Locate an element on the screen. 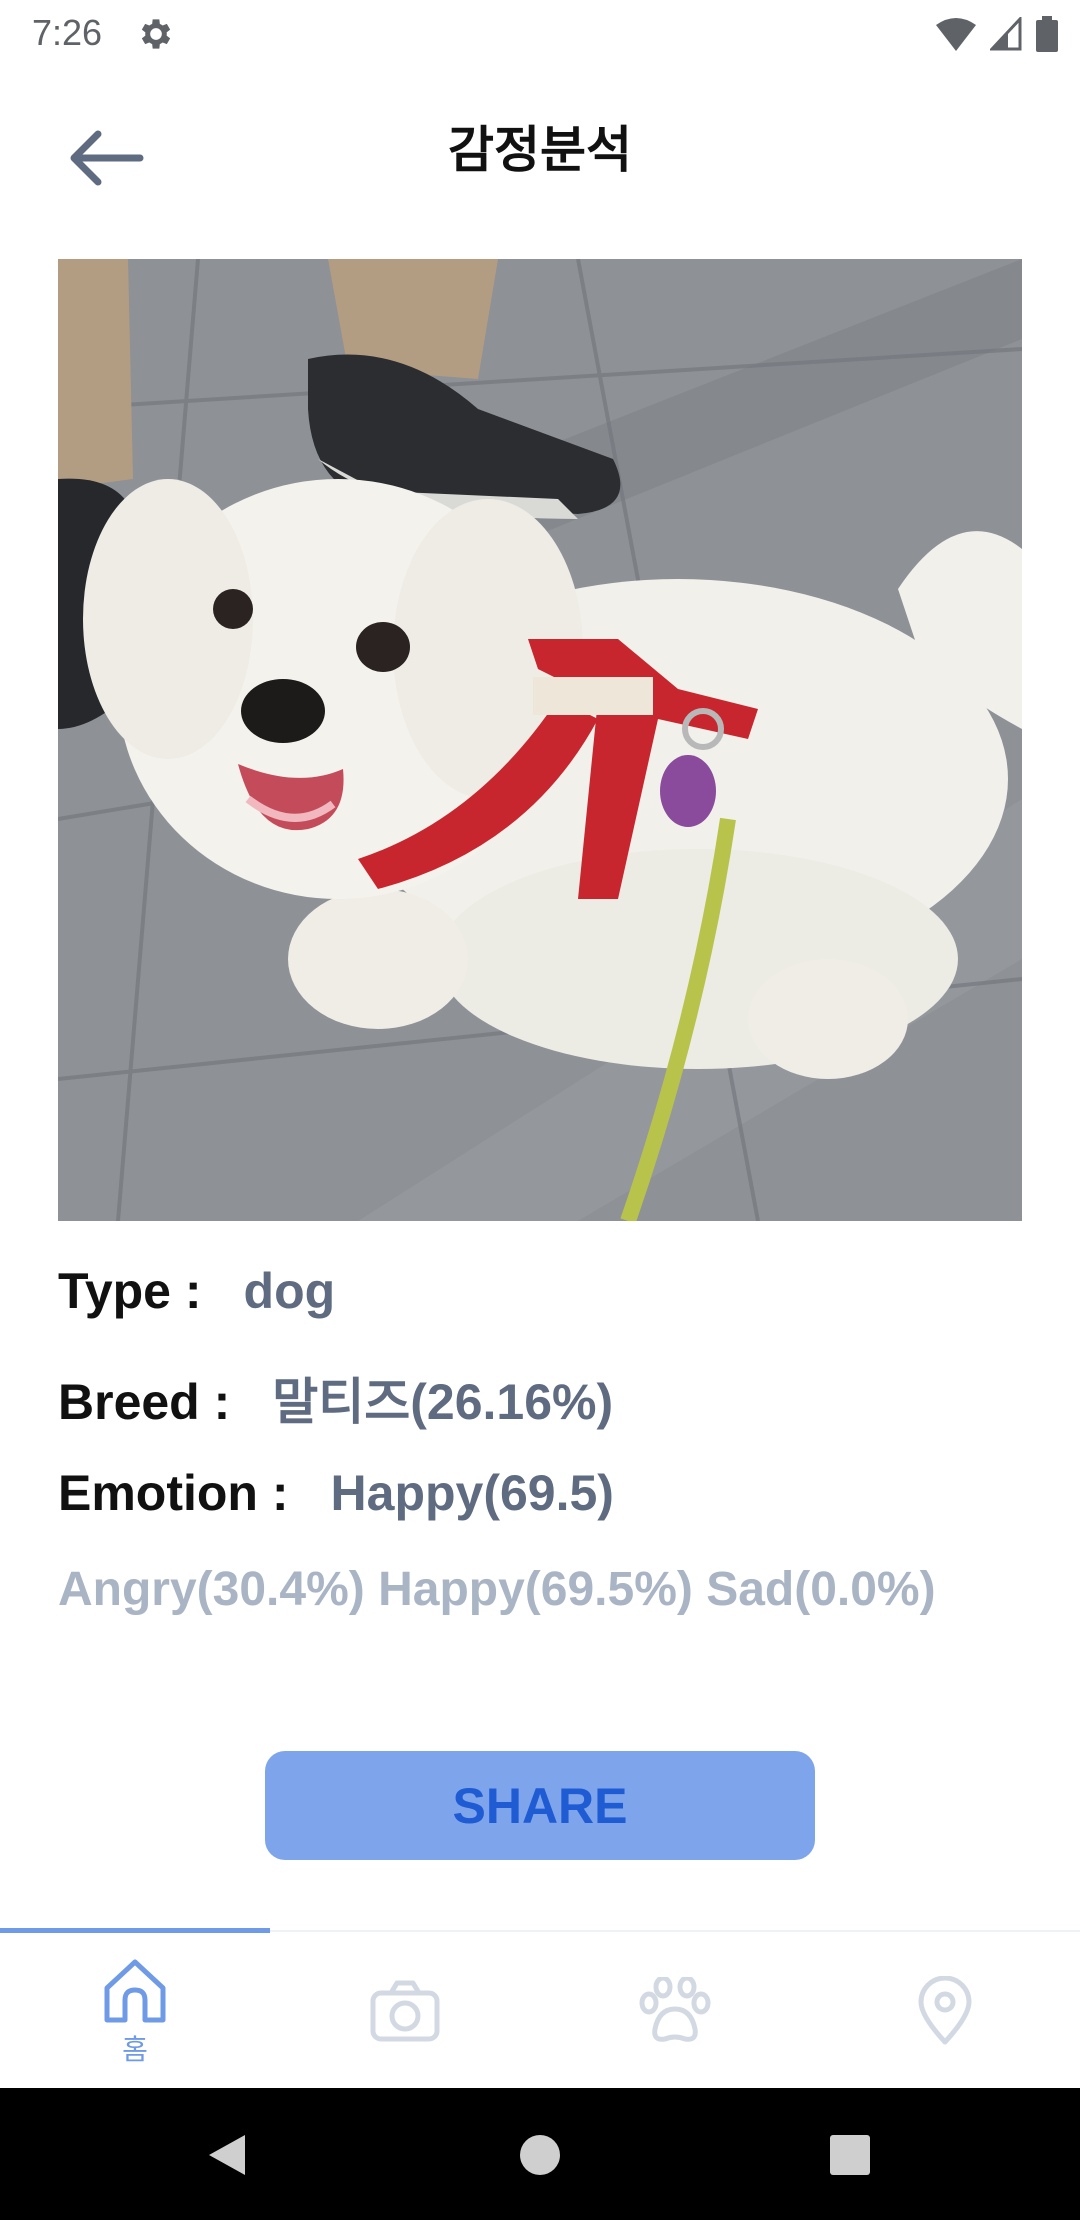  bottom-tab-bar: 홈 is located at coordinates (540, 2009).